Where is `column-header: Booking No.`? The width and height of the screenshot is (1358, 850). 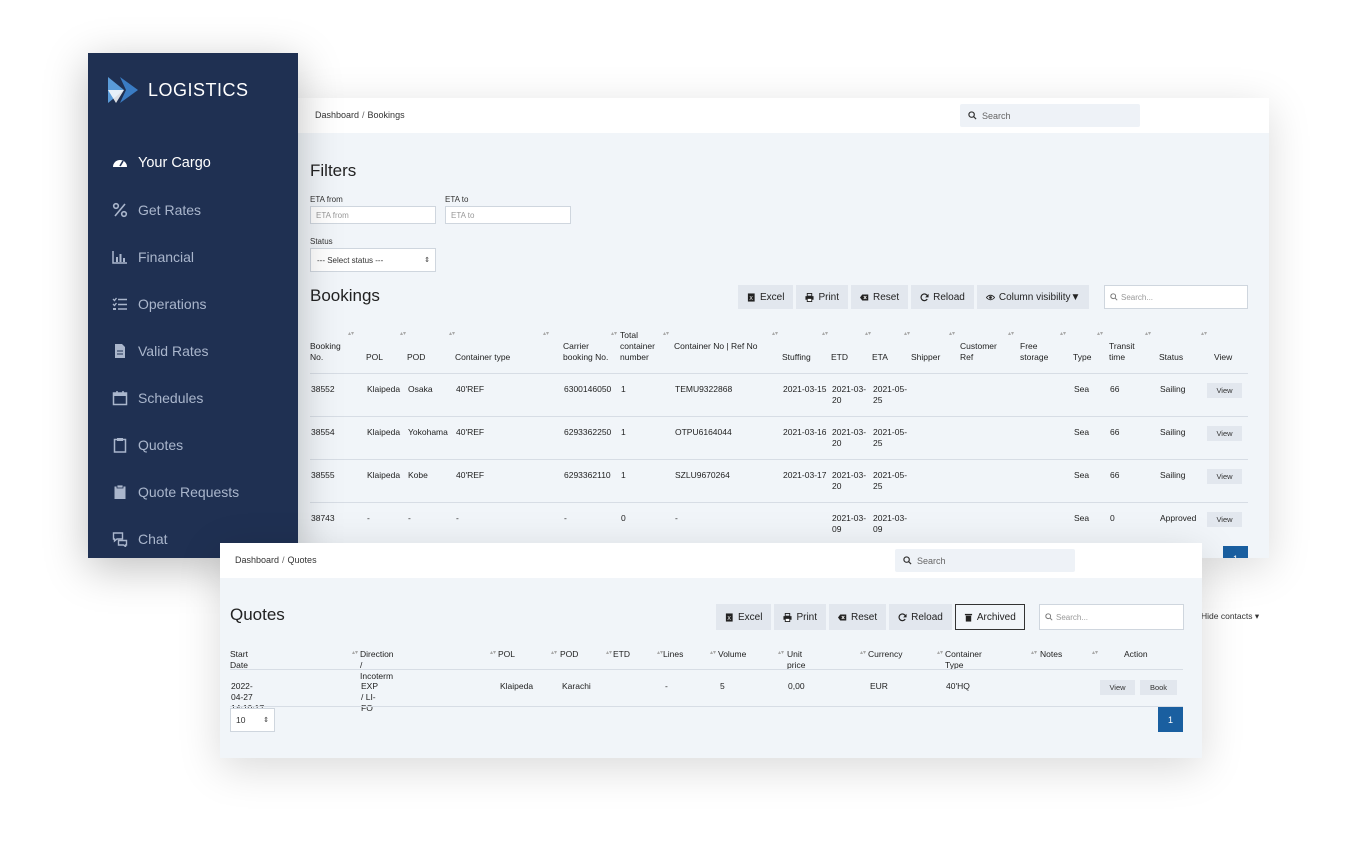 column-header: Booking No. is located at coordinates (330, 352).